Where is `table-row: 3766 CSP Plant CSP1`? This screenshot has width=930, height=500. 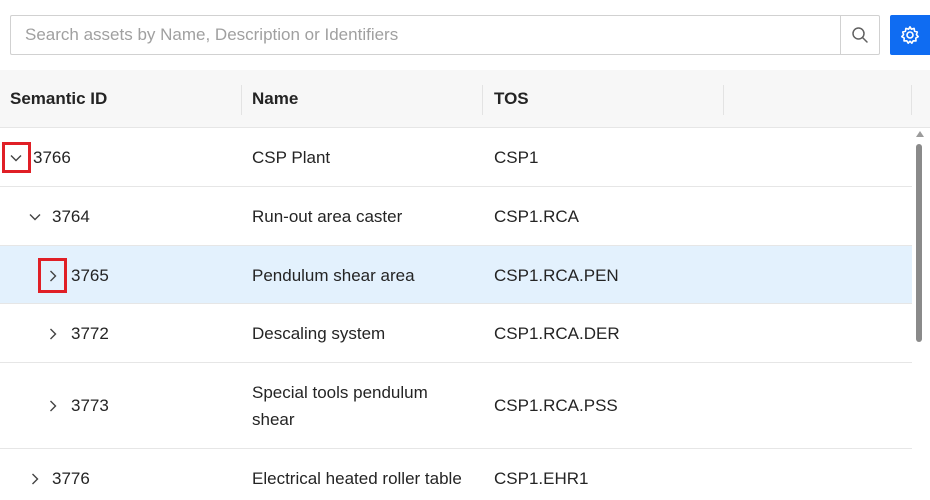 table-row: 3766 CSP Plant CSP1 is located at coordinates (456, 157).